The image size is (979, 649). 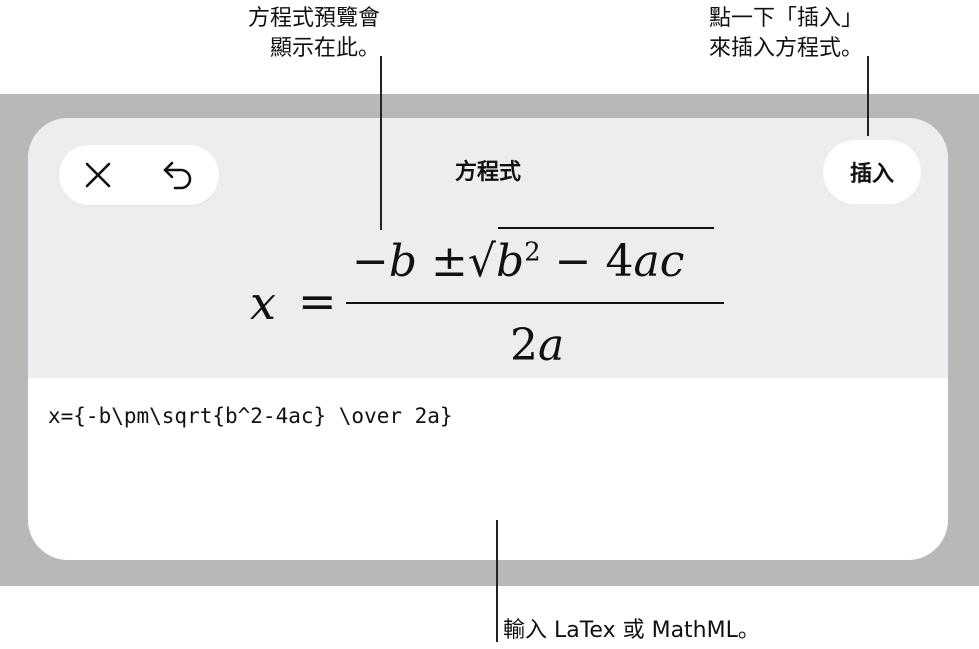 What do you see at coordinates (763, 34) in the screenshot?
I see `callout-insert-text: 點一下「插入」 來插入方程式。` at bounding box center [763, 34].